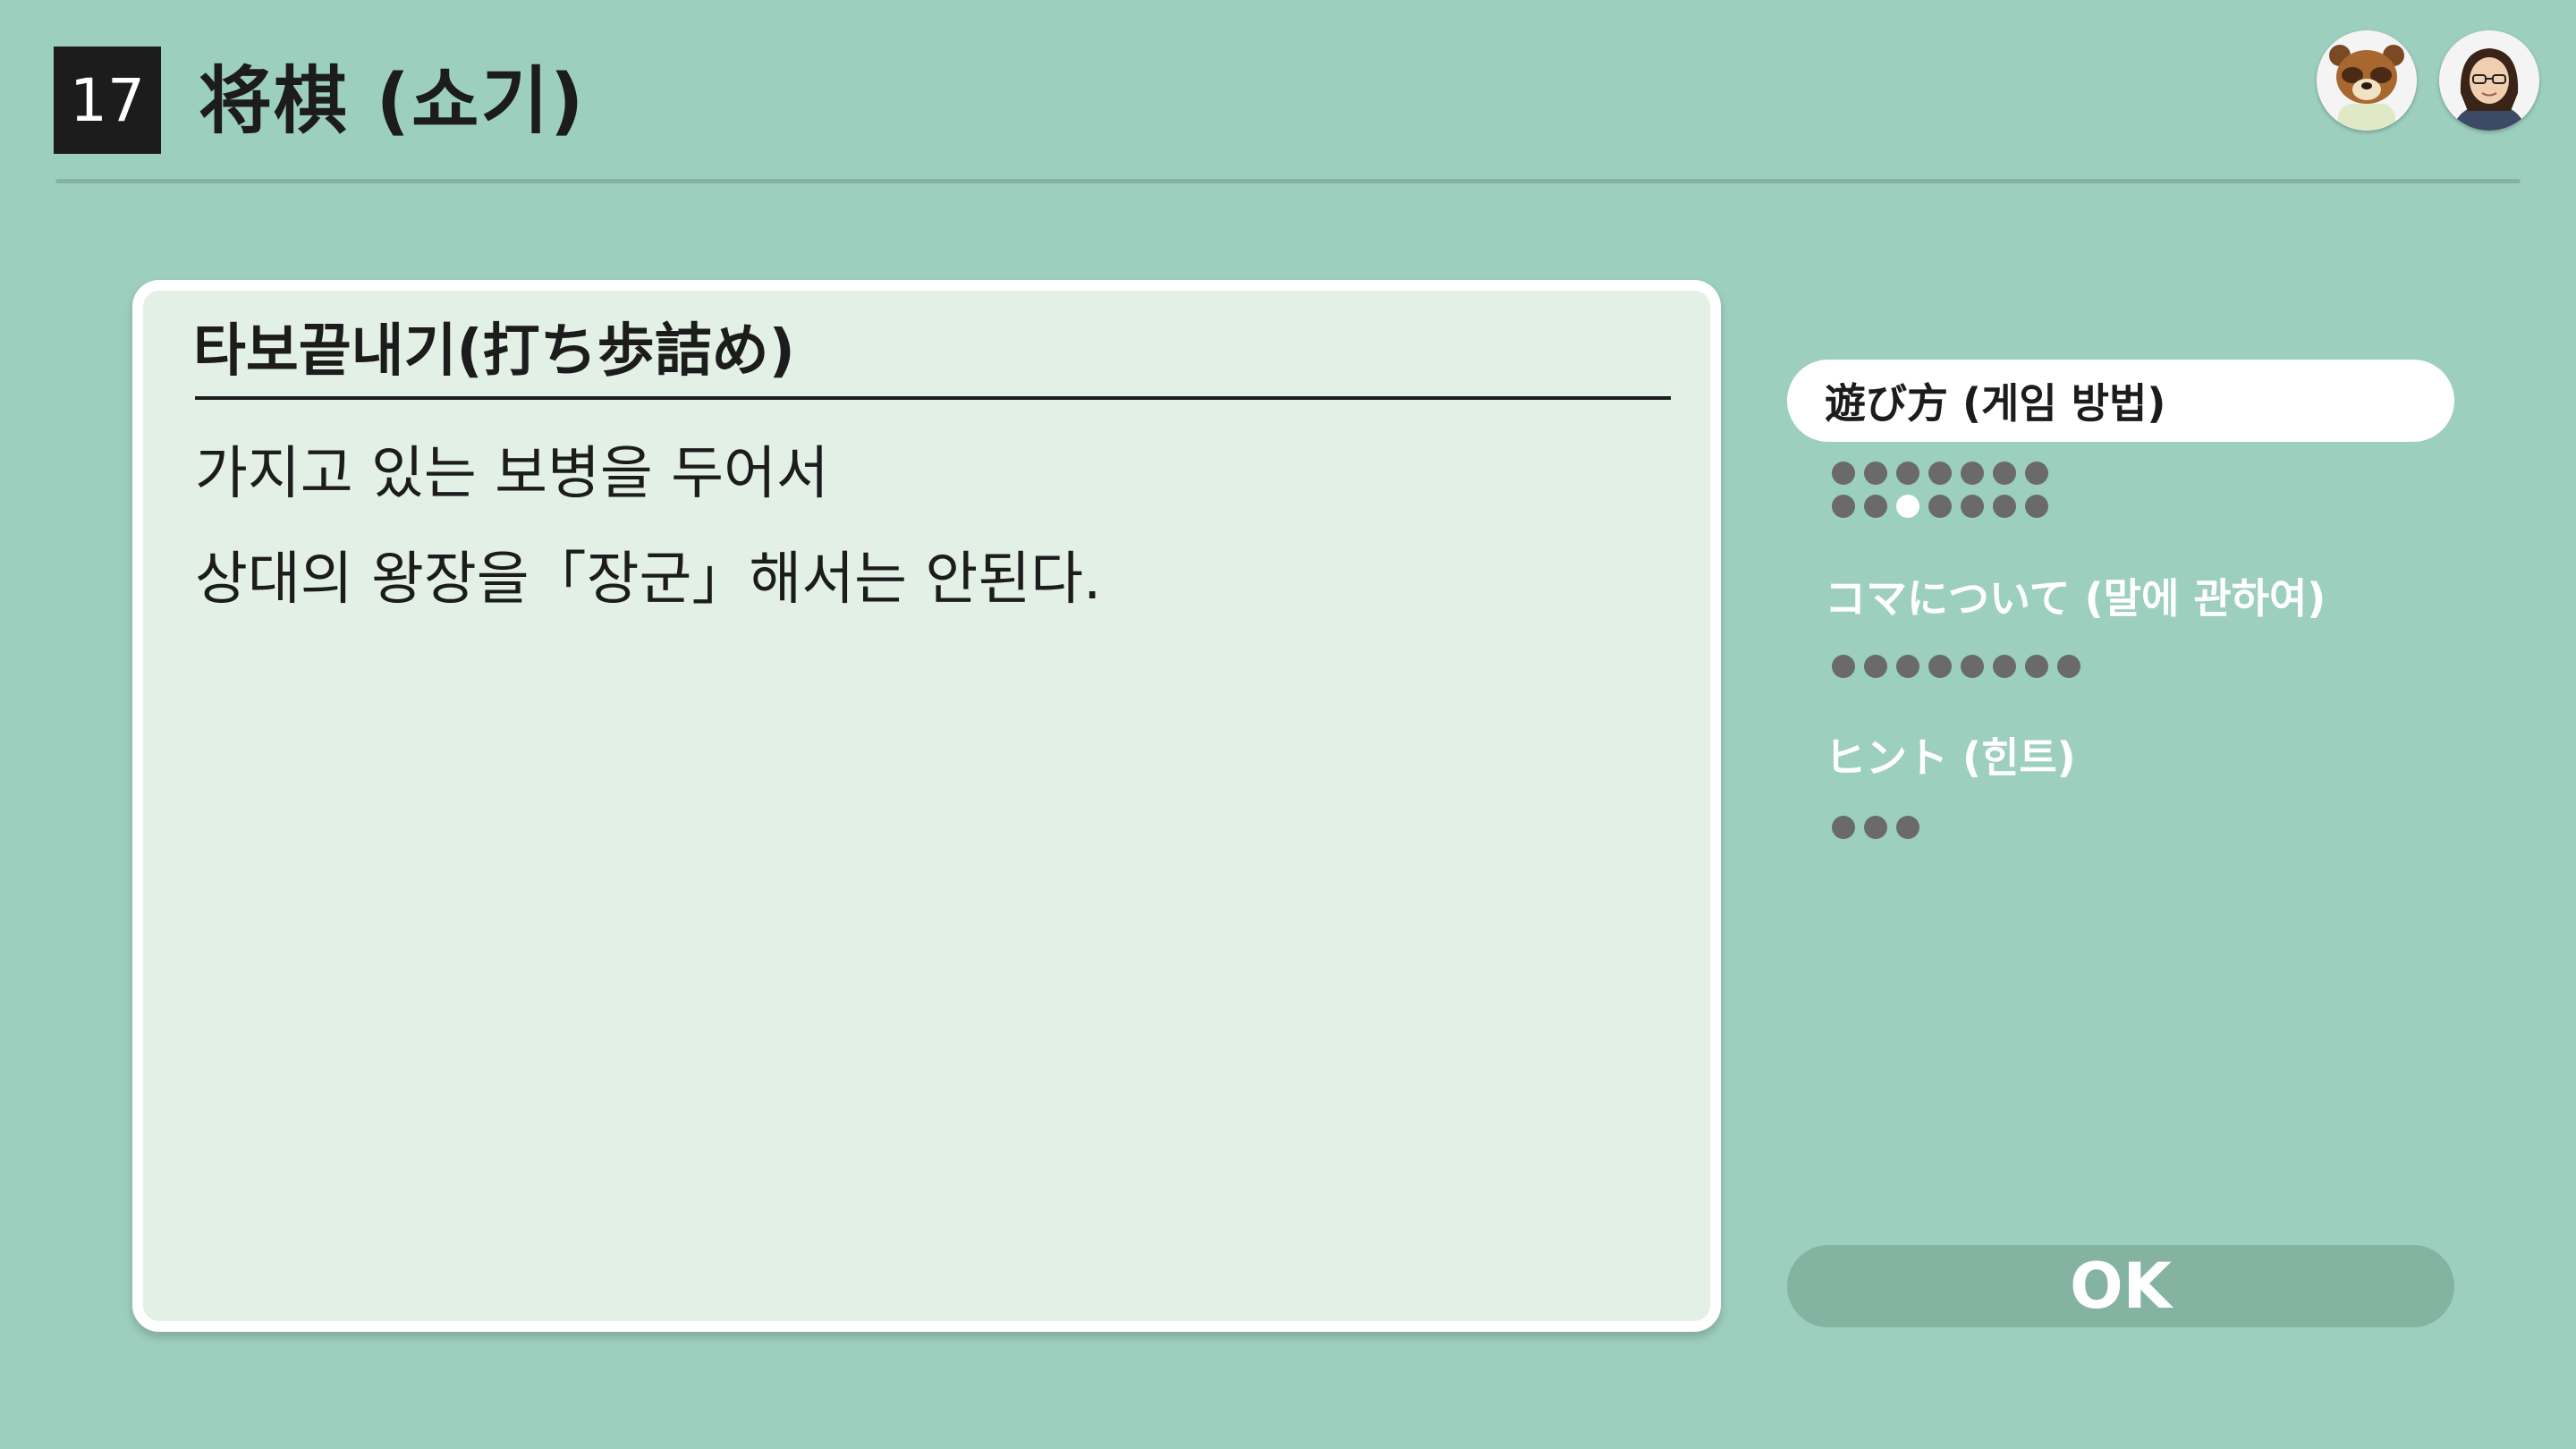  I want to click on page-title: 将棋 (쇼기), so click(392, 101).